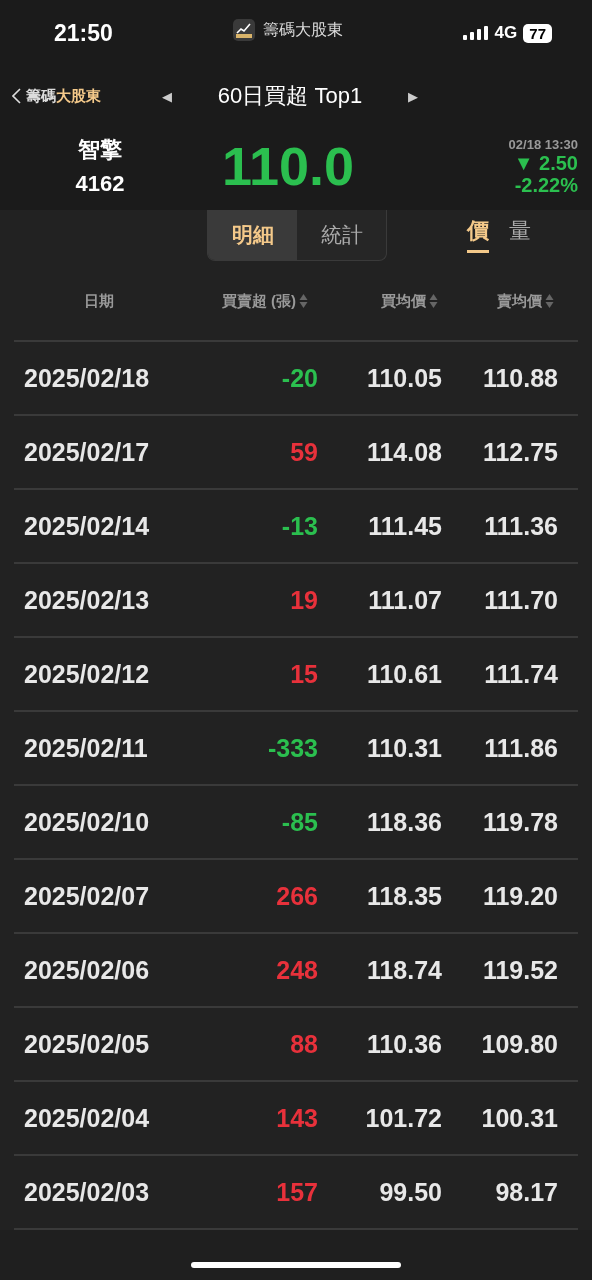 This screenshot has width=592, height=1280. What do you see at coordinates (403, 970) in the screenshot?
I see `buy-price-cell-text: 118.74` at bounding box center [403, 970].